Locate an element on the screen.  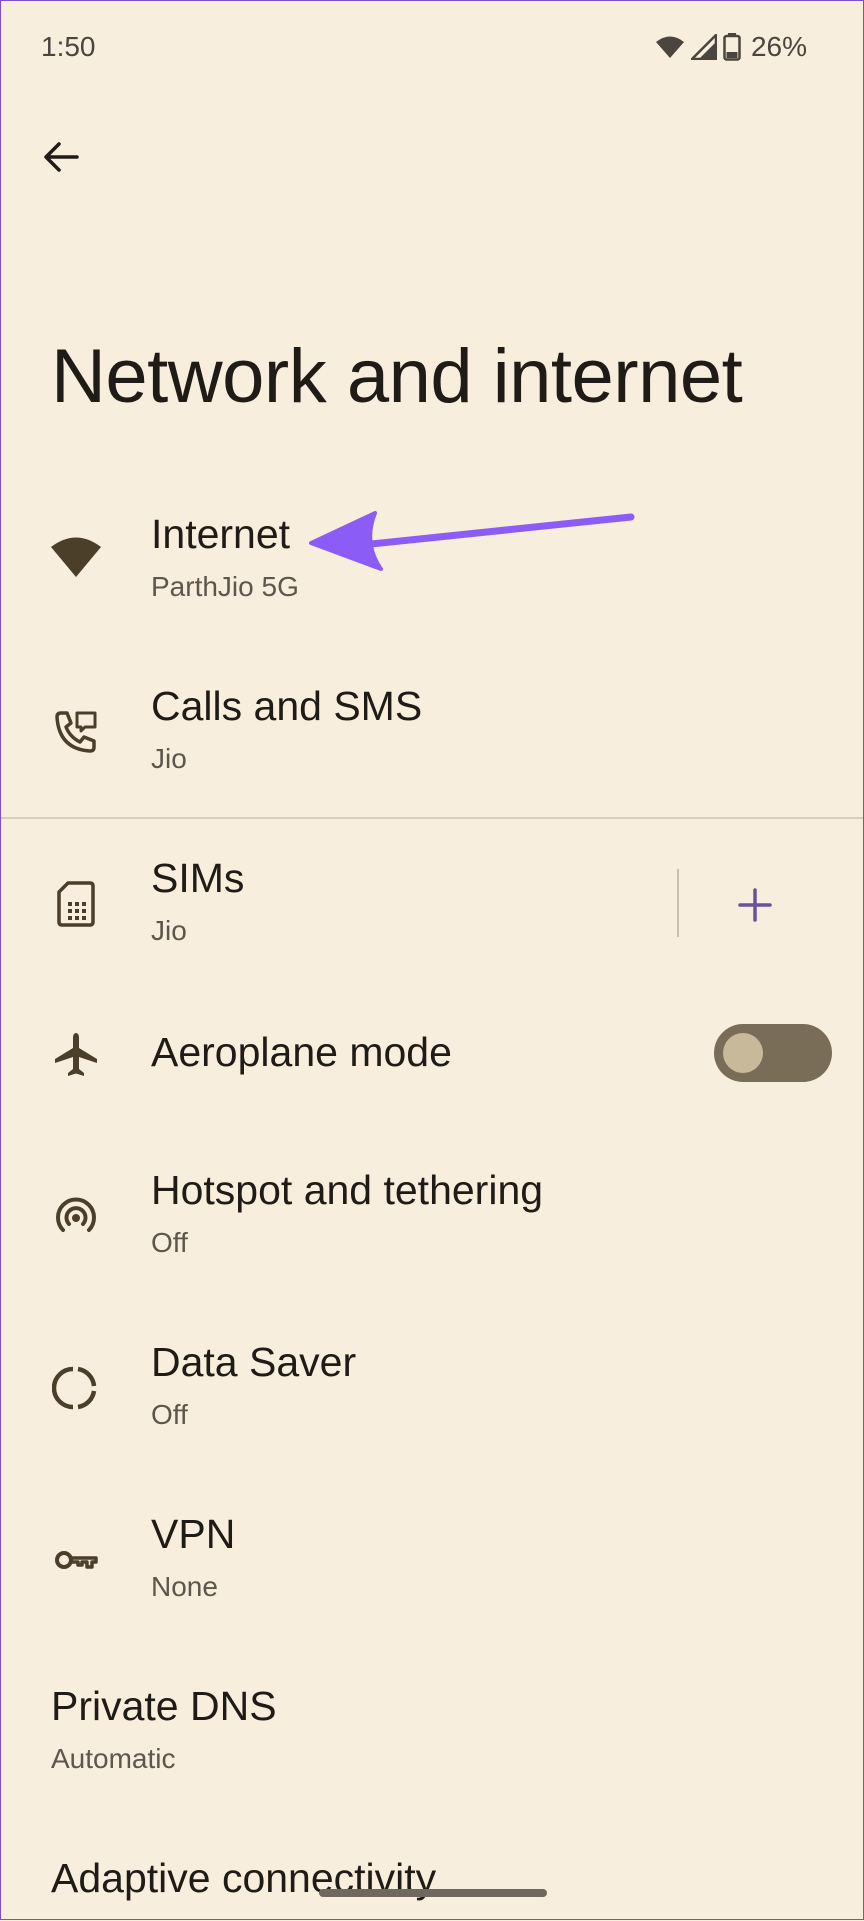
status-bar: 1:50 26% is located at coordinates (432, 49).